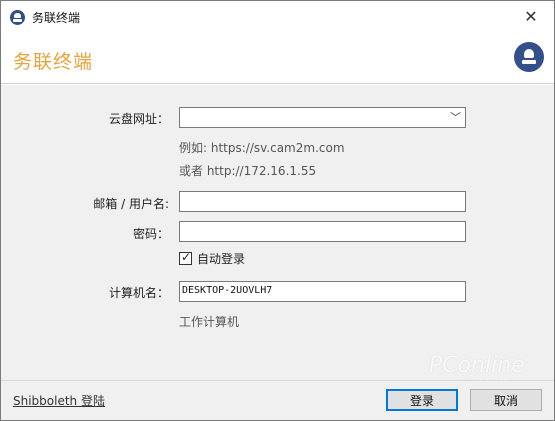  I want to click on chevron-down-icon: ﹀, so click(455, 117).